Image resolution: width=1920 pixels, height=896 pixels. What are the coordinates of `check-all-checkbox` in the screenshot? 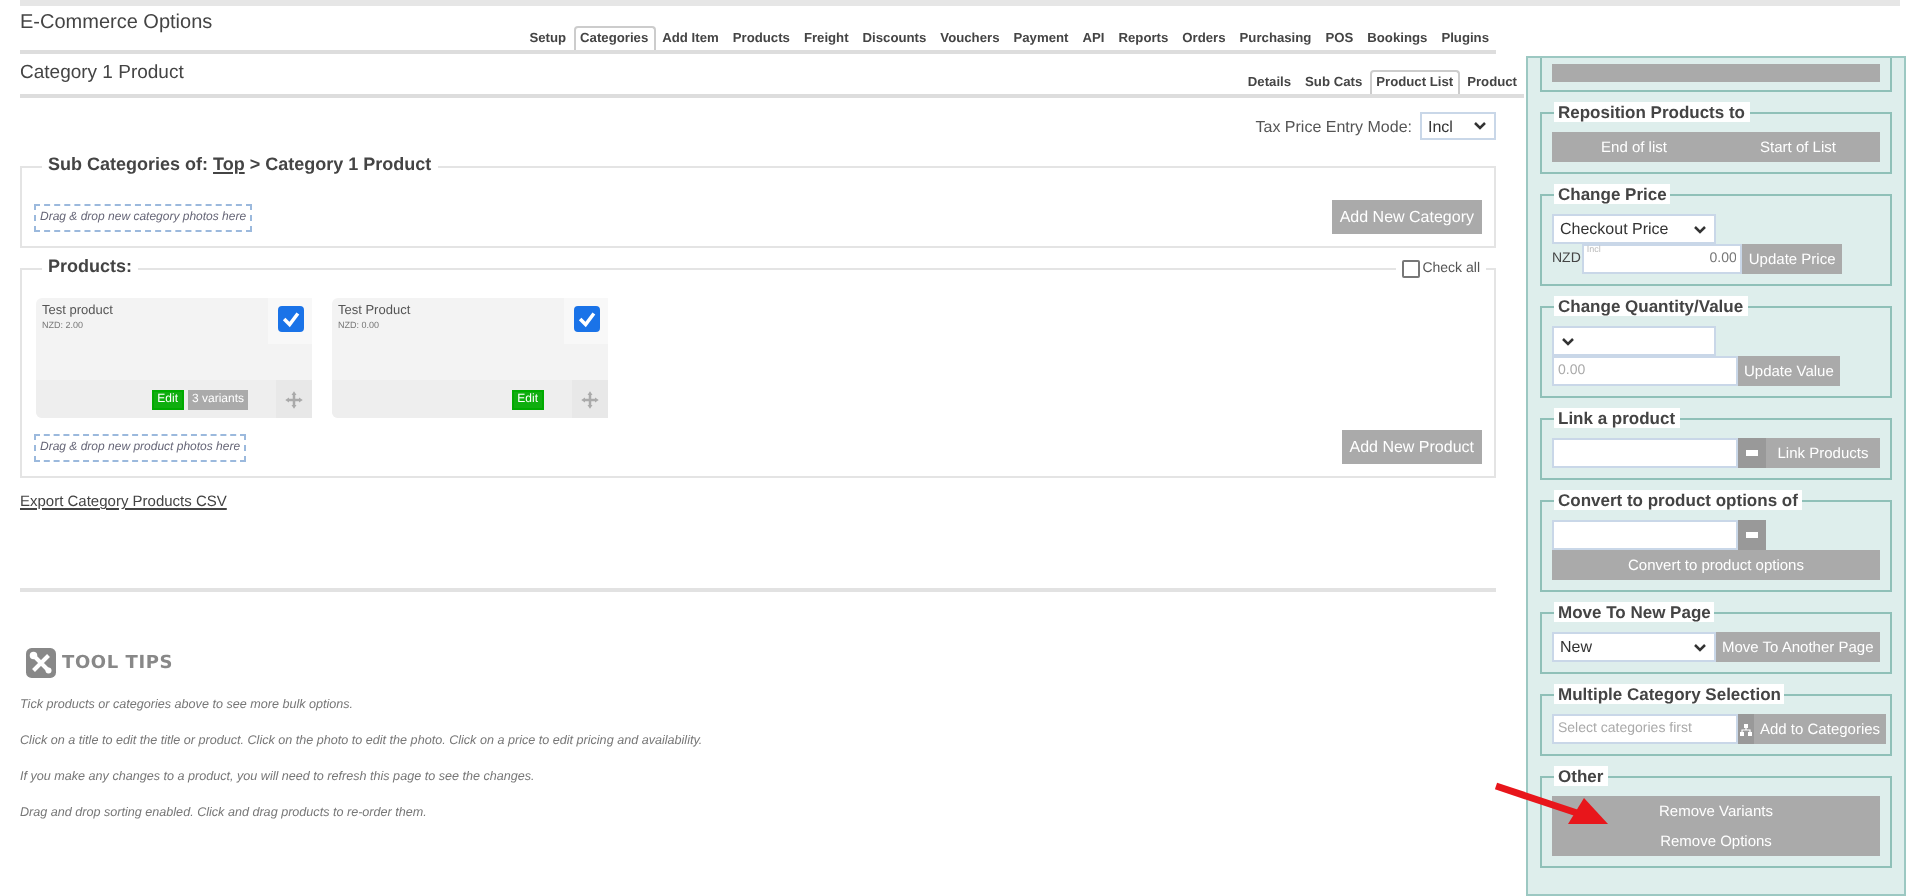 It's located at (1411, 269).